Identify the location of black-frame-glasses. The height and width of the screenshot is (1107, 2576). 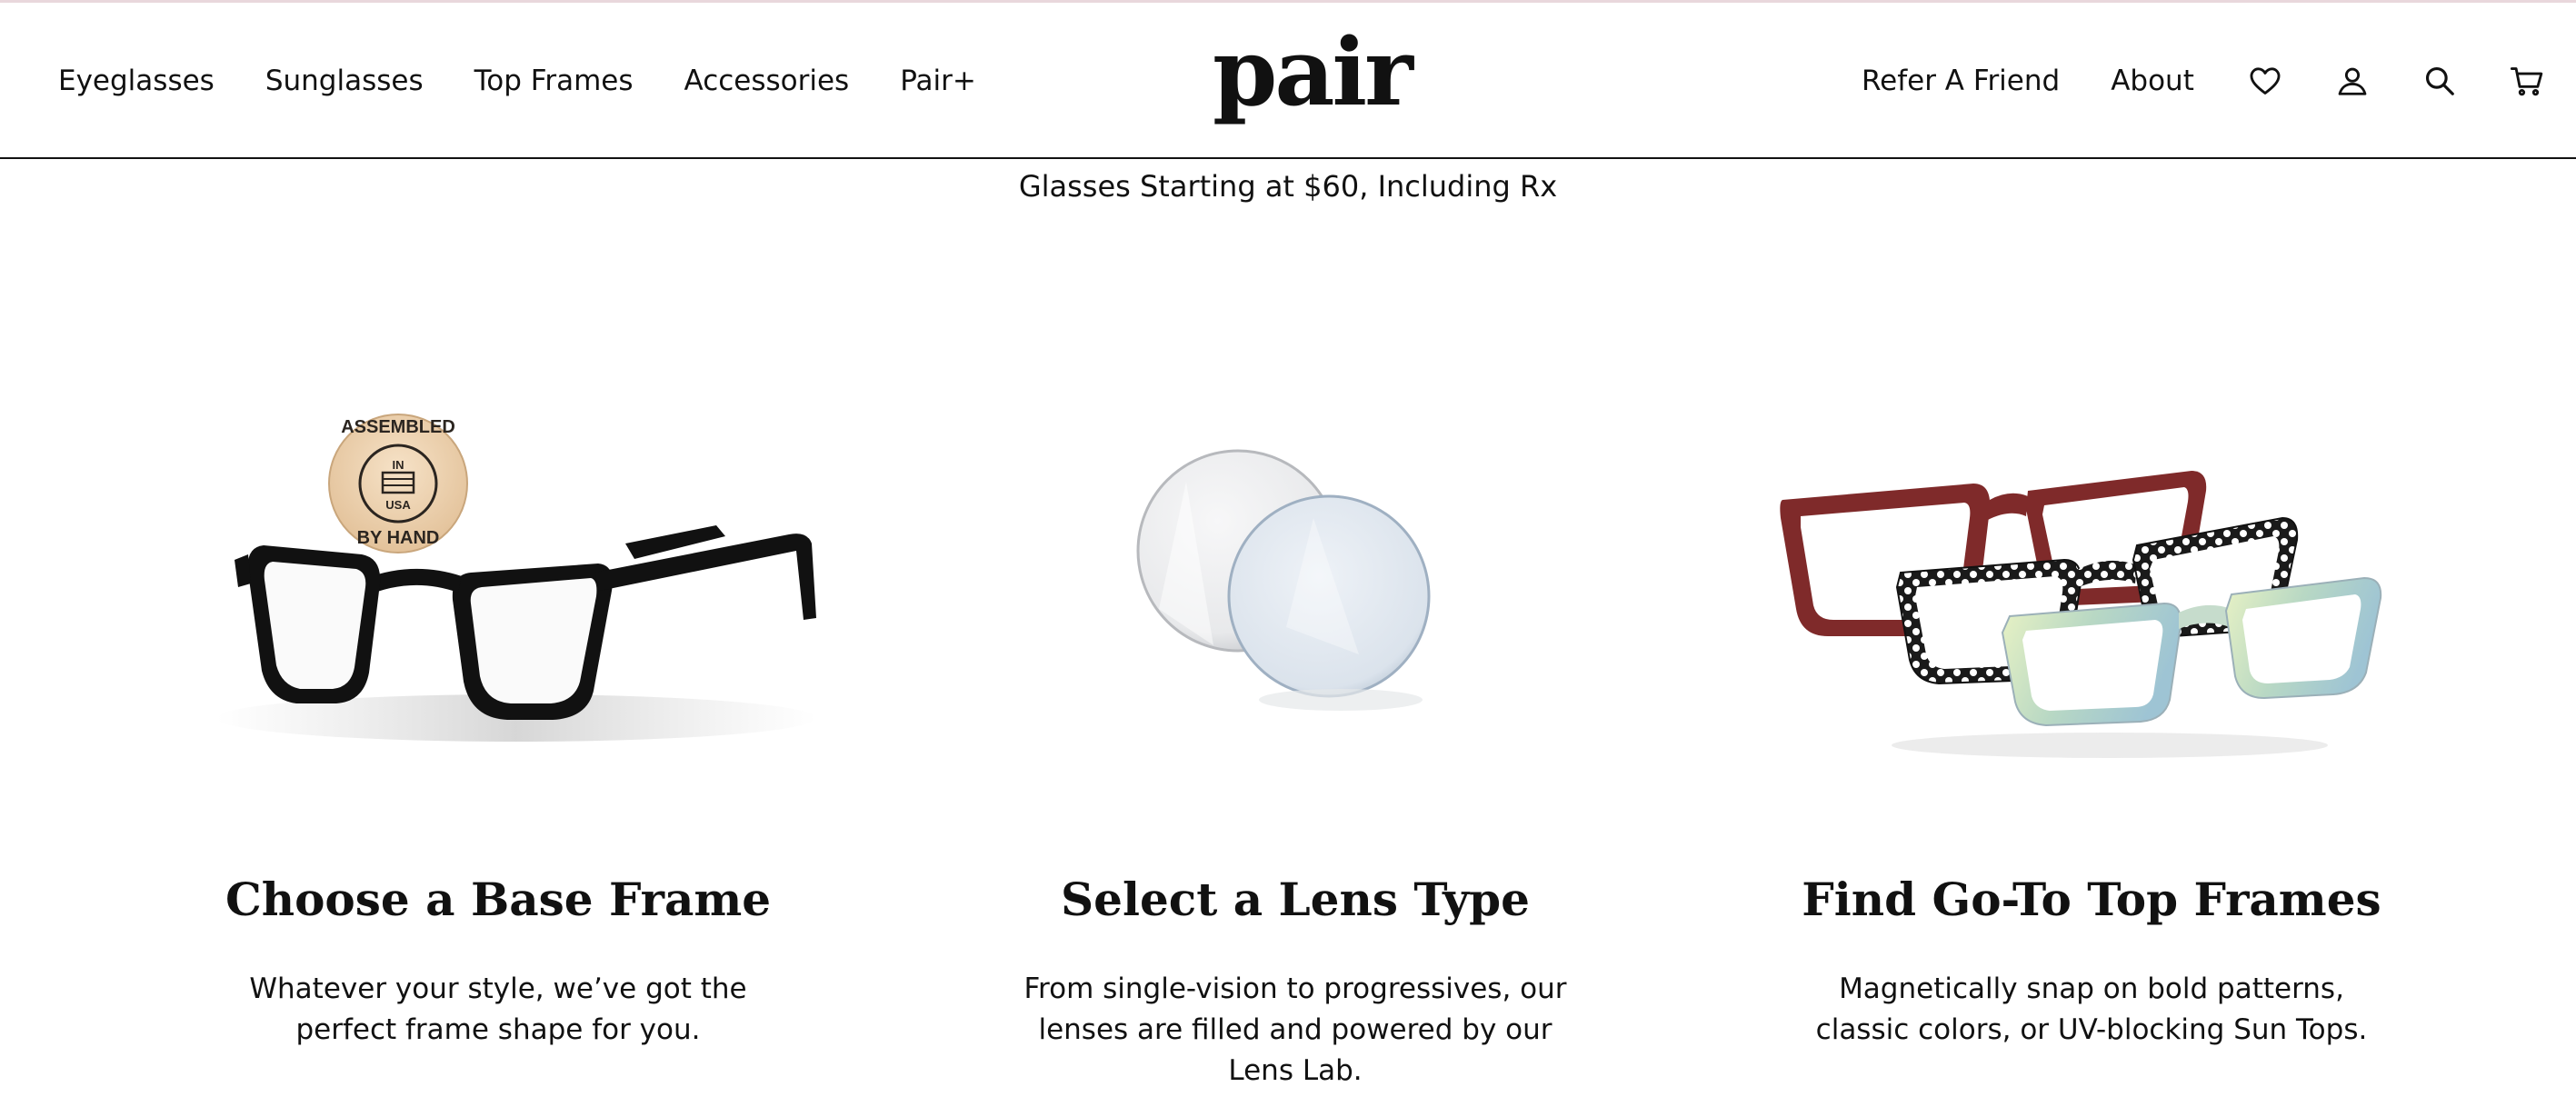
(525, 622).